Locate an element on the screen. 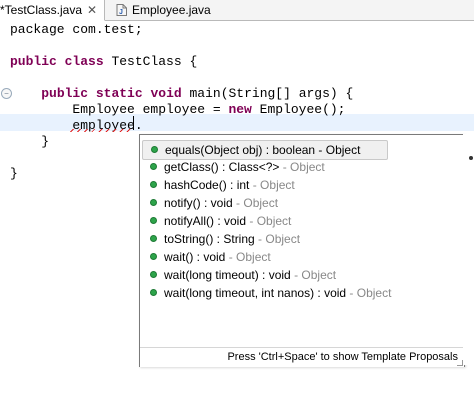 The image size is (474, 408). code-line-main: public static void main(String[] args) { is located at coordinates (181, 94).